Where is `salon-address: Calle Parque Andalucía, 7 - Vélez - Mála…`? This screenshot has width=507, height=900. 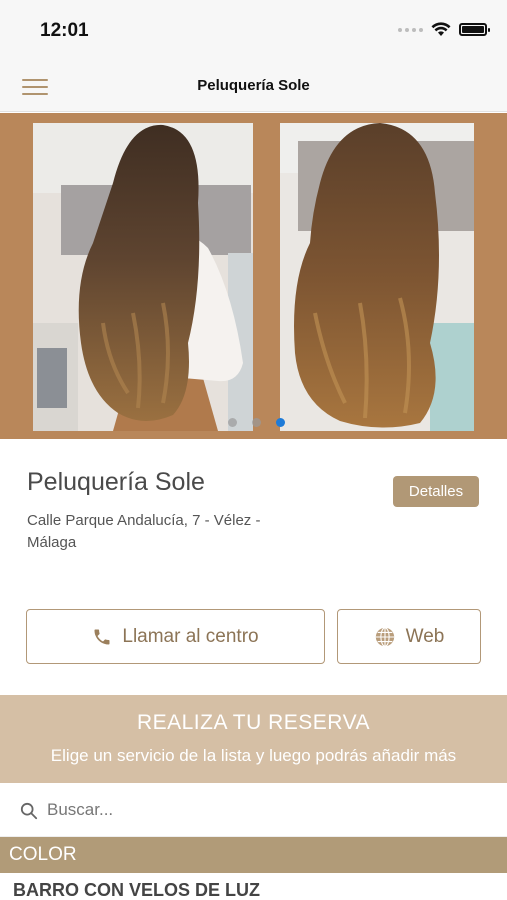 salon-address: Calle Parque Andalucía, 7 - Vélez - Mála… is located at coordinates (144, 531).